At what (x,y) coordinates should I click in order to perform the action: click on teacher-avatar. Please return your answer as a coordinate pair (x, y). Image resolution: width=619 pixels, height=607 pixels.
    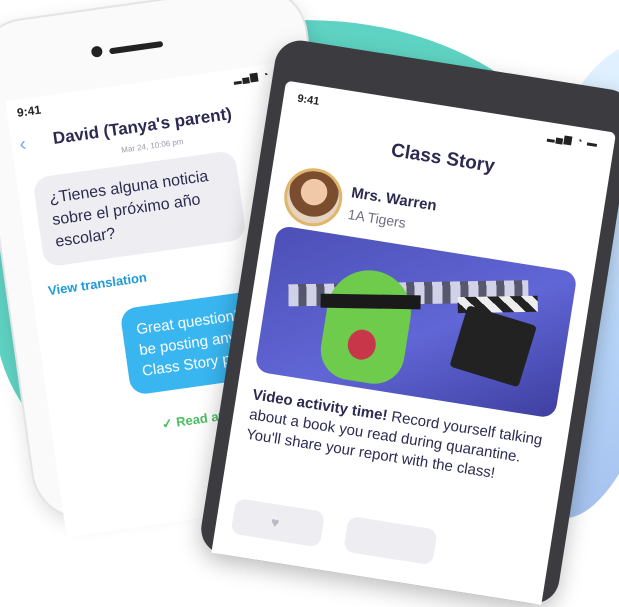
    Looking at the image, I should click on (313, 197).